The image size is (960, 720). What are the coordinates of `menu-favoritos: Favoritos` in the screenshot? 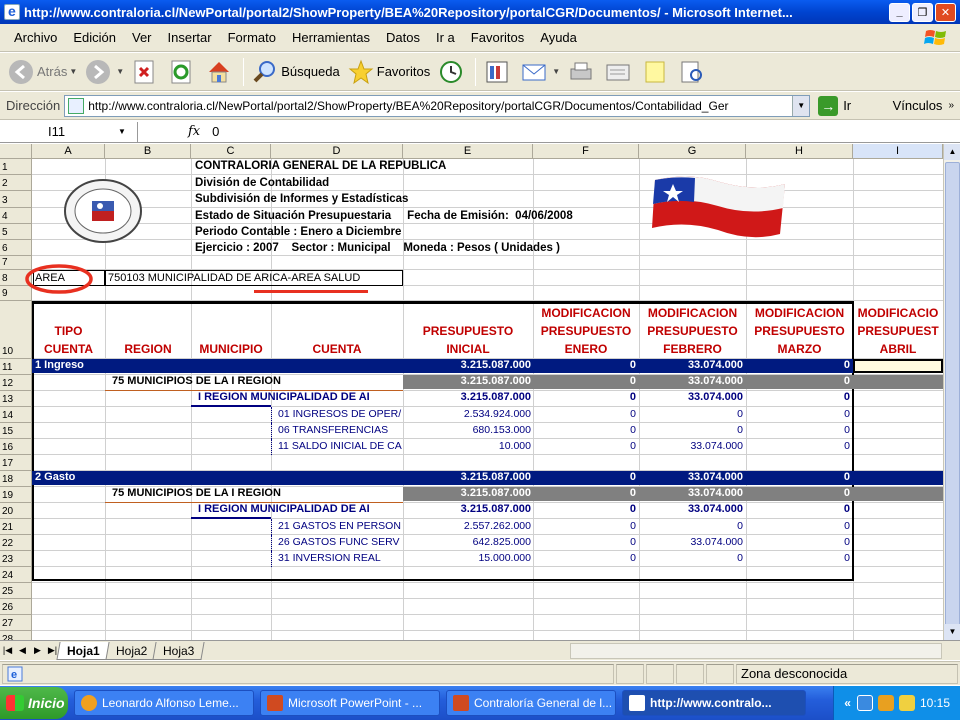 It's located at (497, 37).